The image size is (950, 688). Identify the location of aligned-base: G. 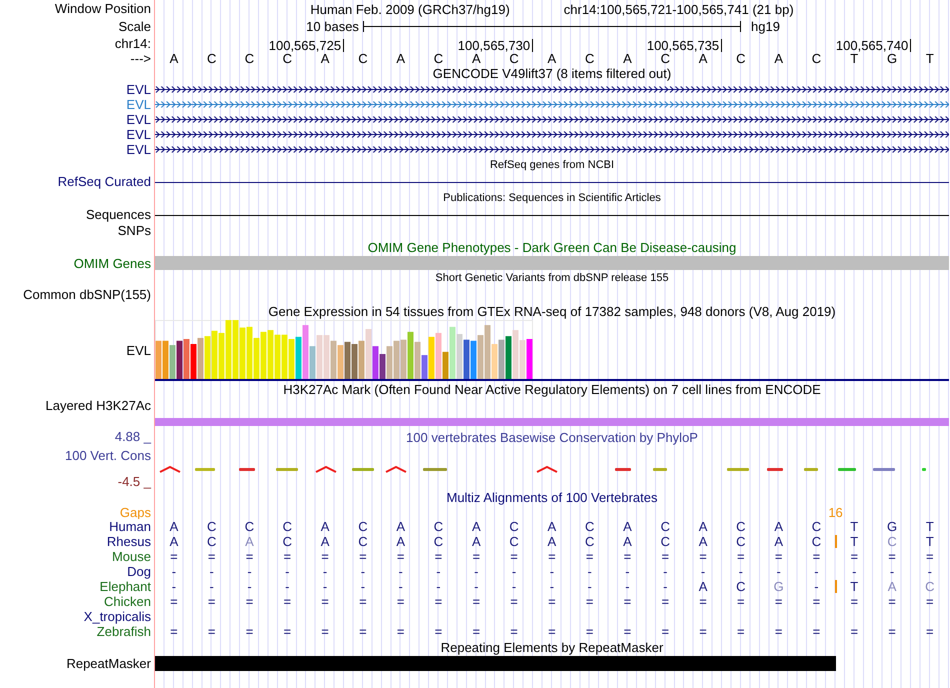
(779, 586).